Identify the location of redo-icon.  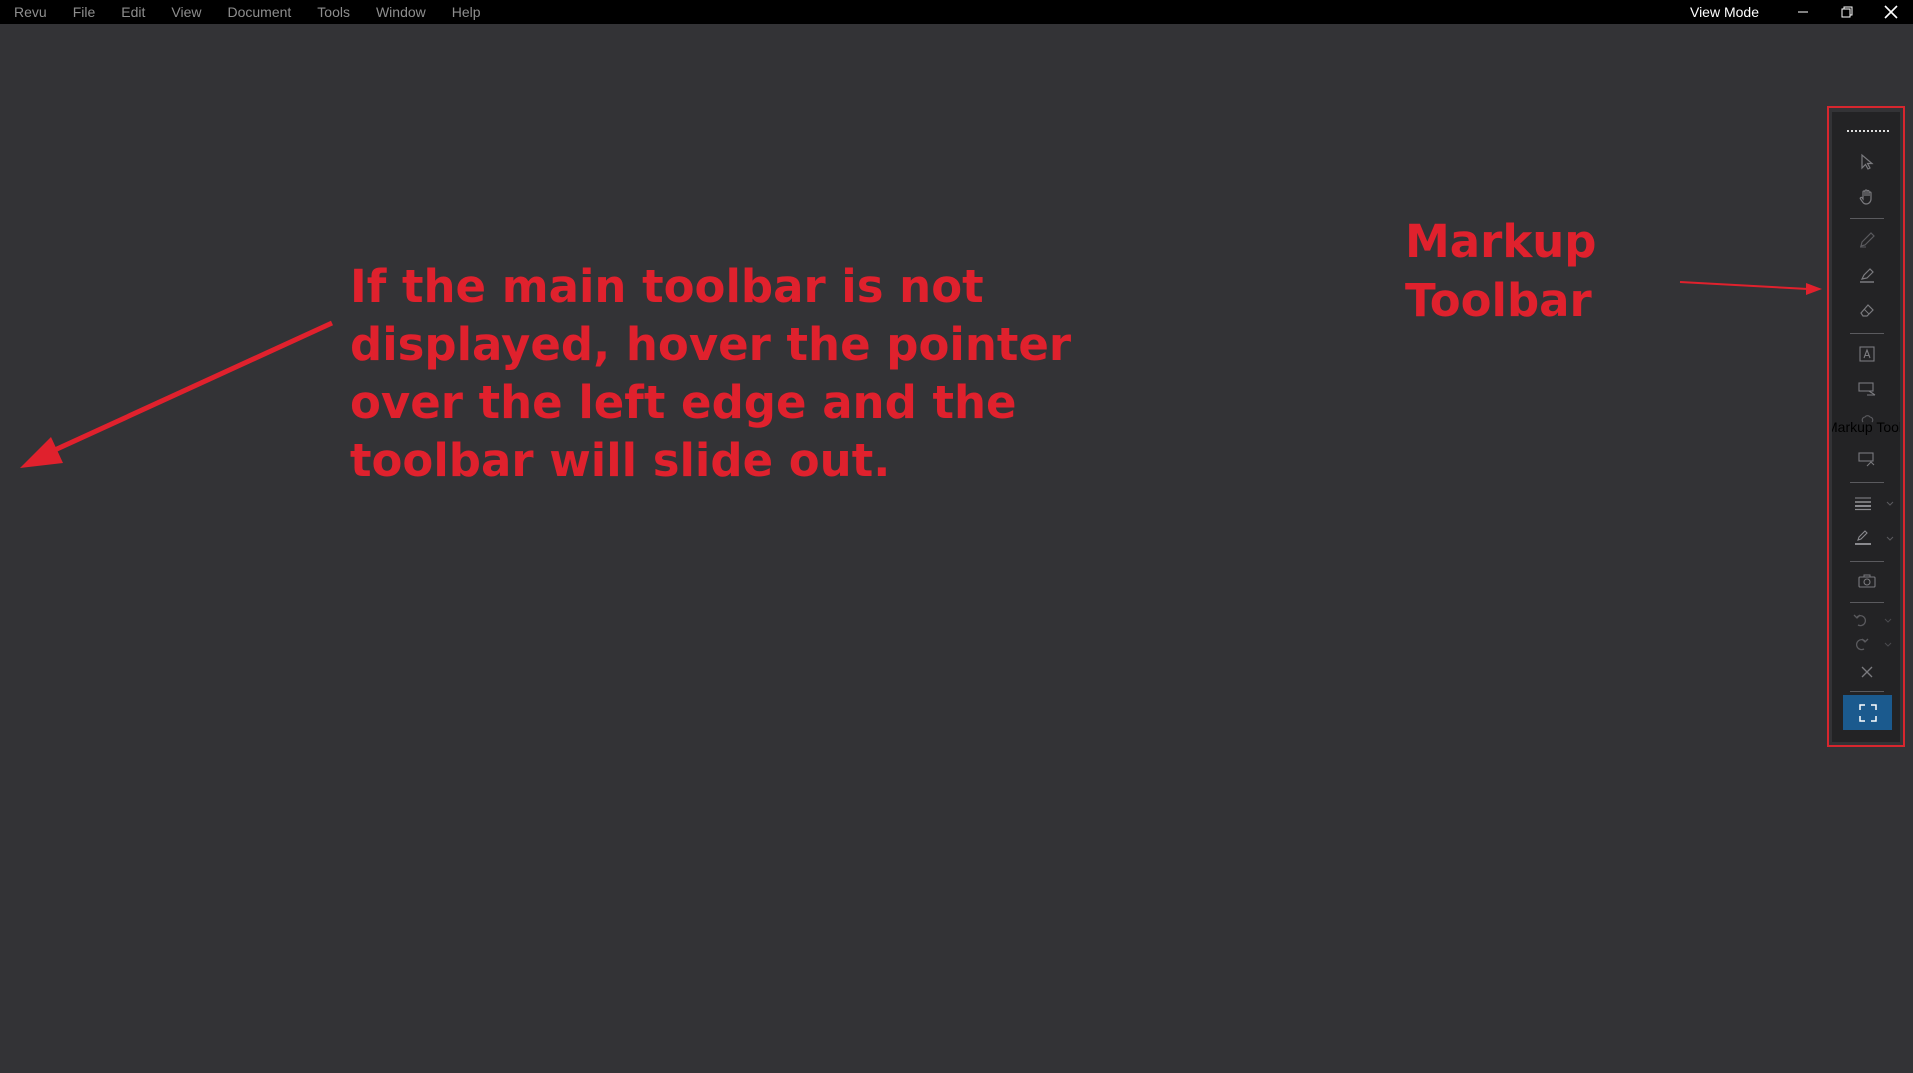
(1861, 644).